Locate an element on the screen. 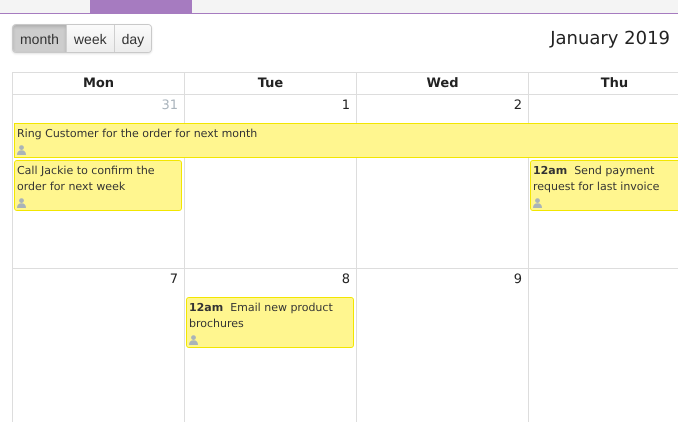 The height and width of the screenshot is (422, 678). event-text: 12am Send payment request for last invoice is located at coordinates (596, 179).